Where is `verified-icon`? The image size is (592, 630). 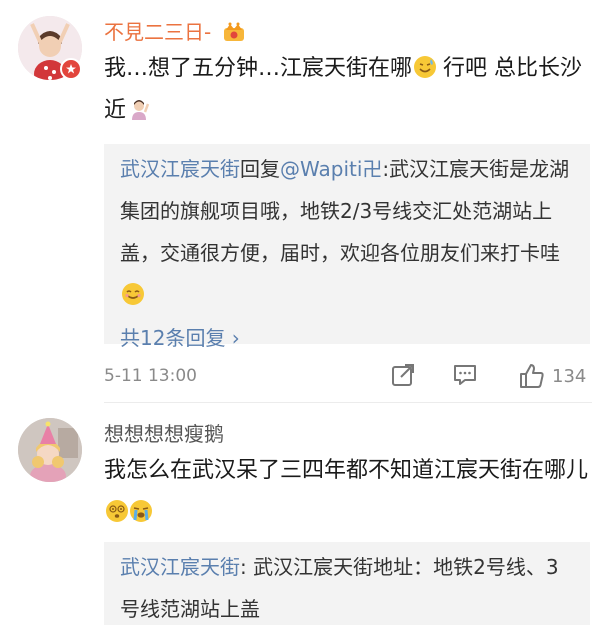
verified-icon is located at coordinates (71, 69).